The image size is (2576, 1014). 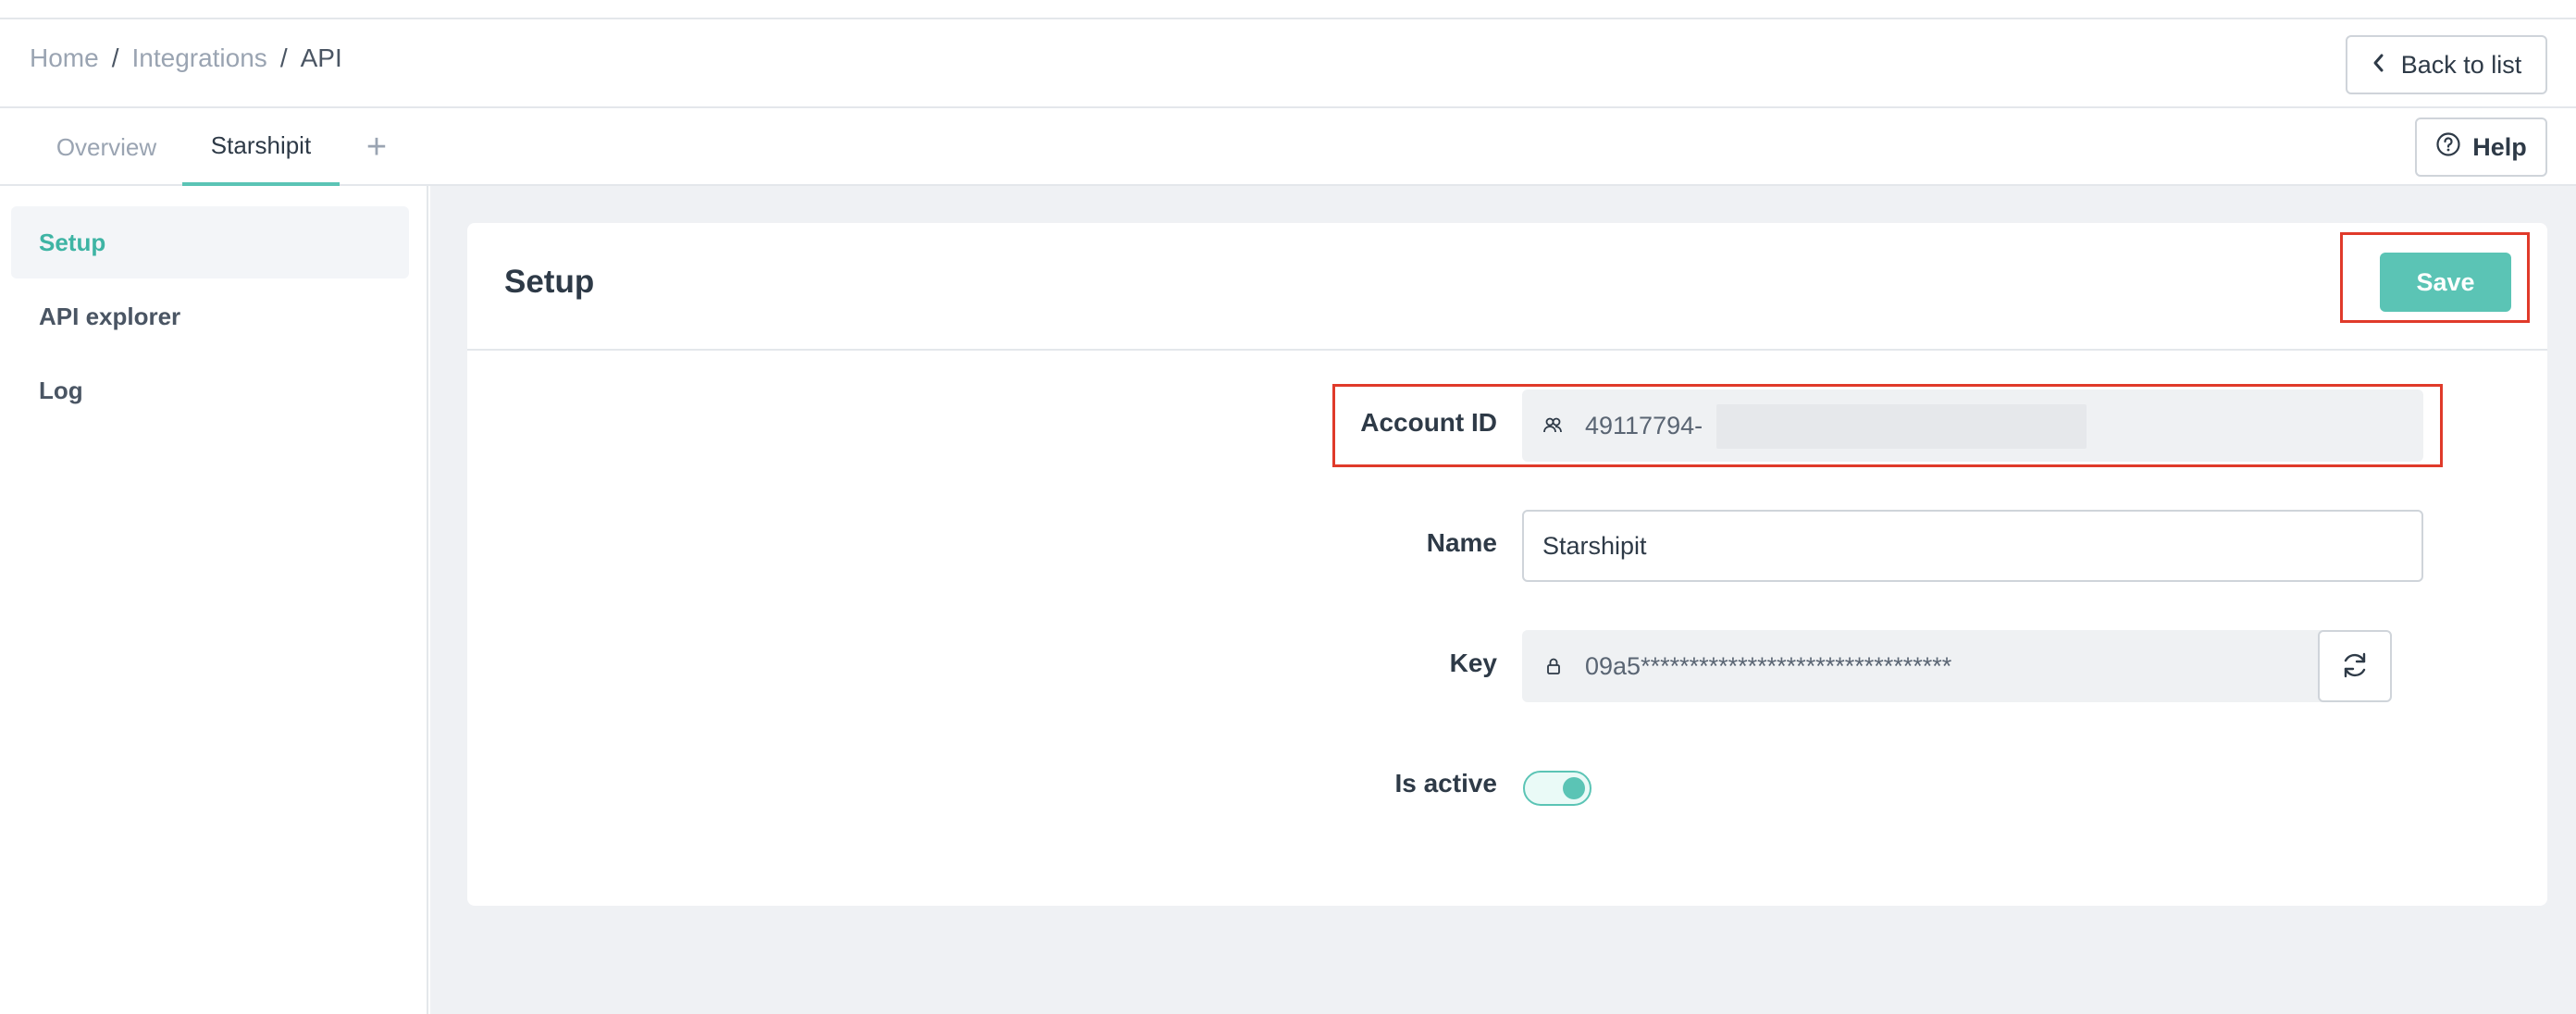 I want to click on breadcrumb: Home / Integrations / API, so click(x=186, y=58).